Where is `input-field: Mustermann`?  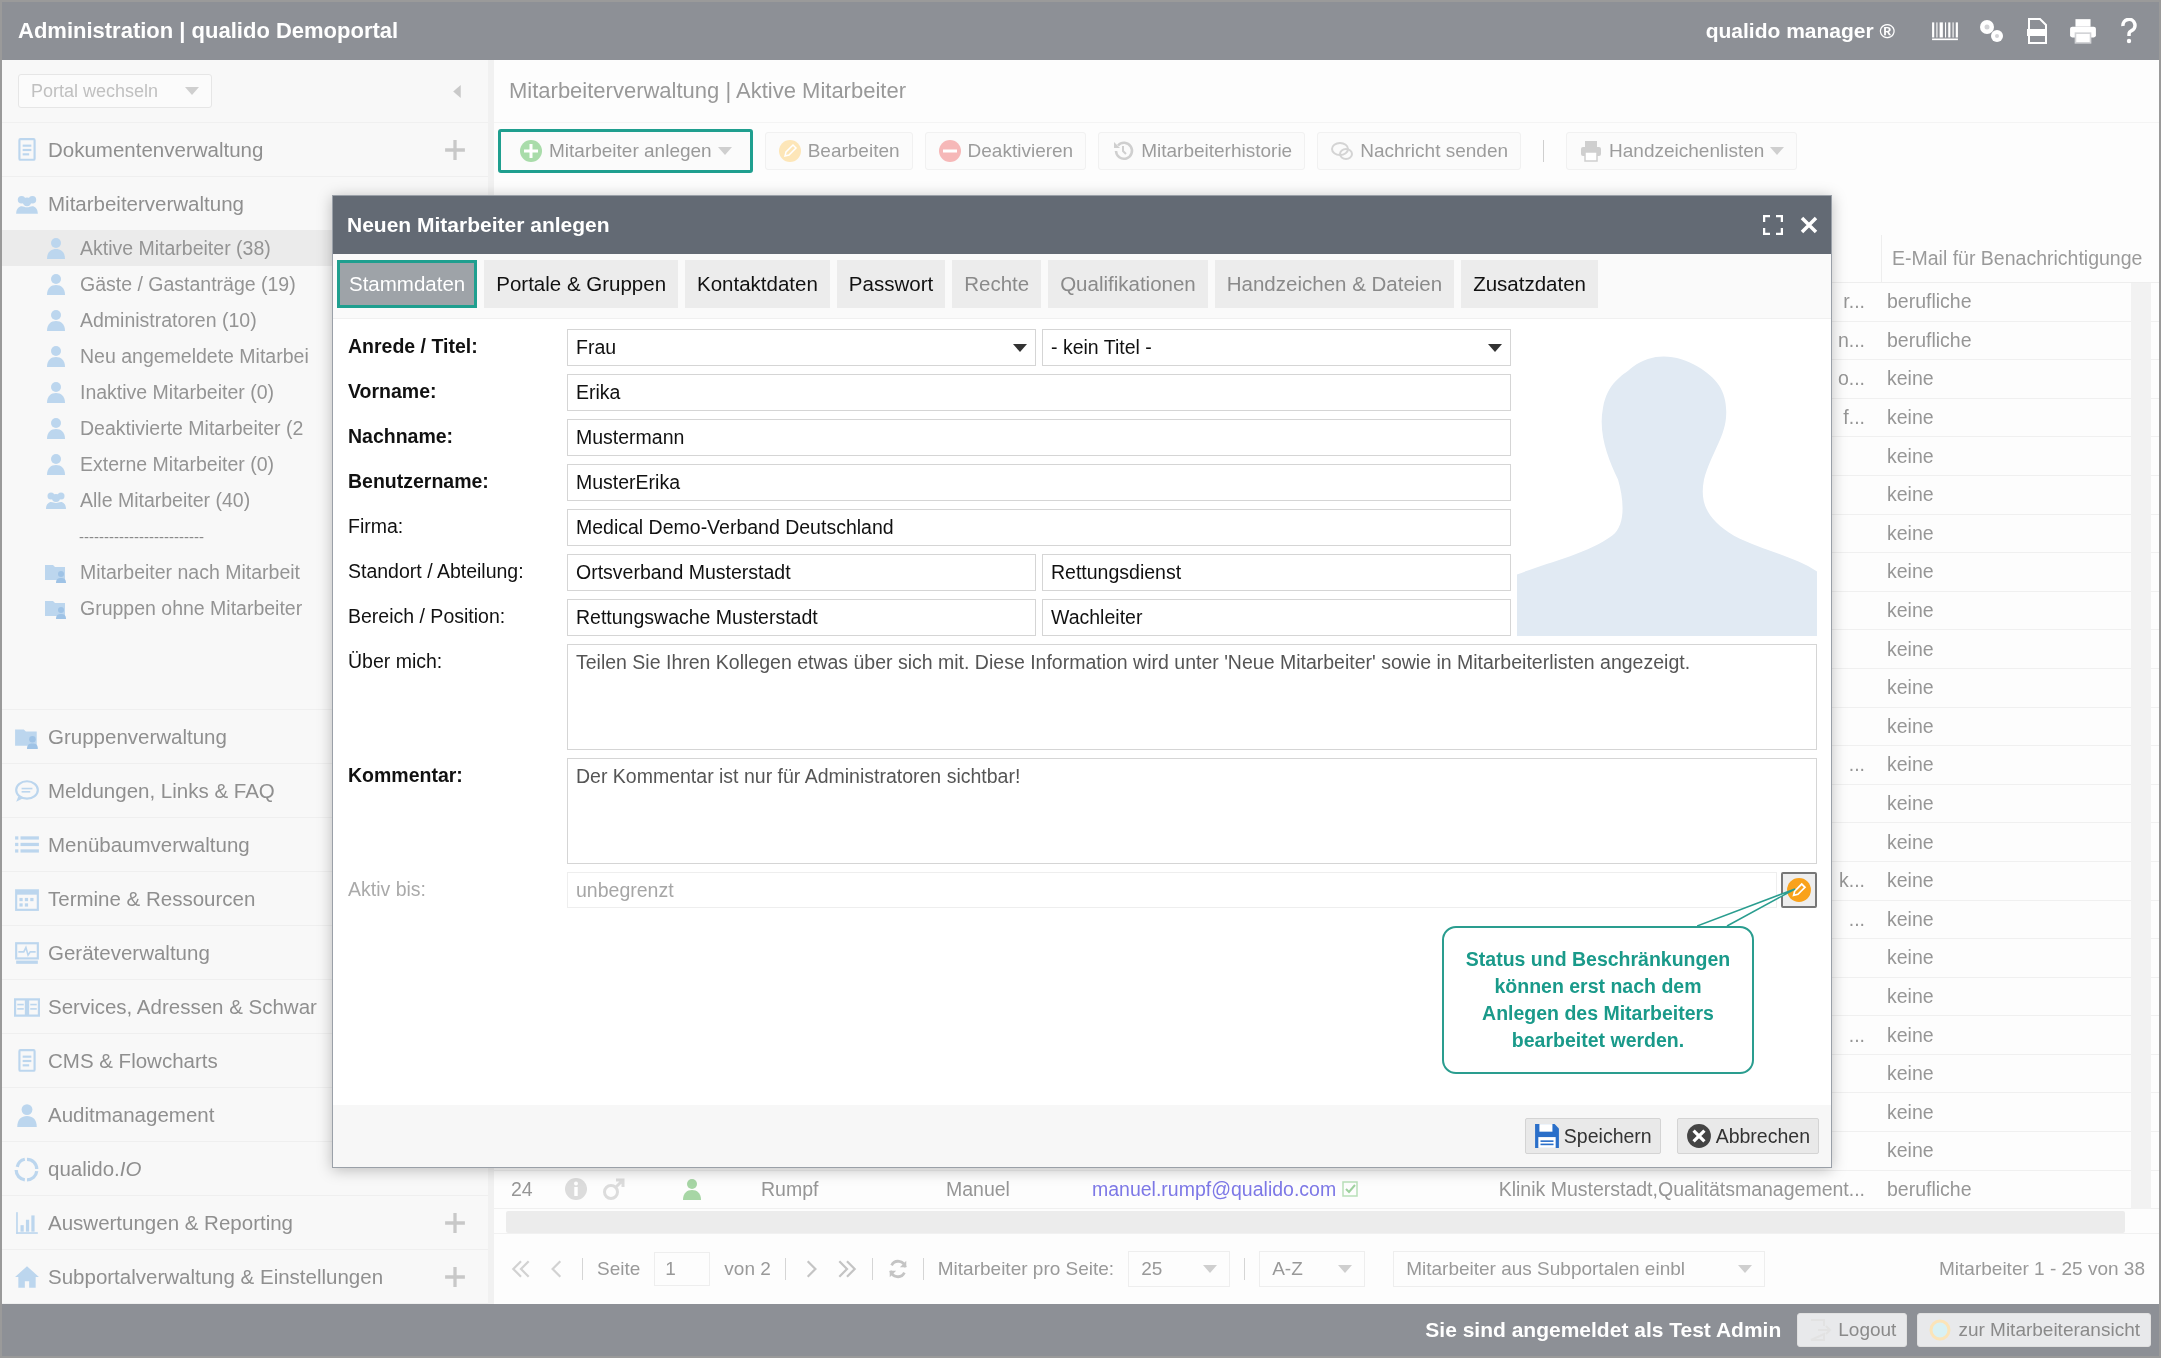
input-field: Mustermann is located at coordinates (1039, 437).